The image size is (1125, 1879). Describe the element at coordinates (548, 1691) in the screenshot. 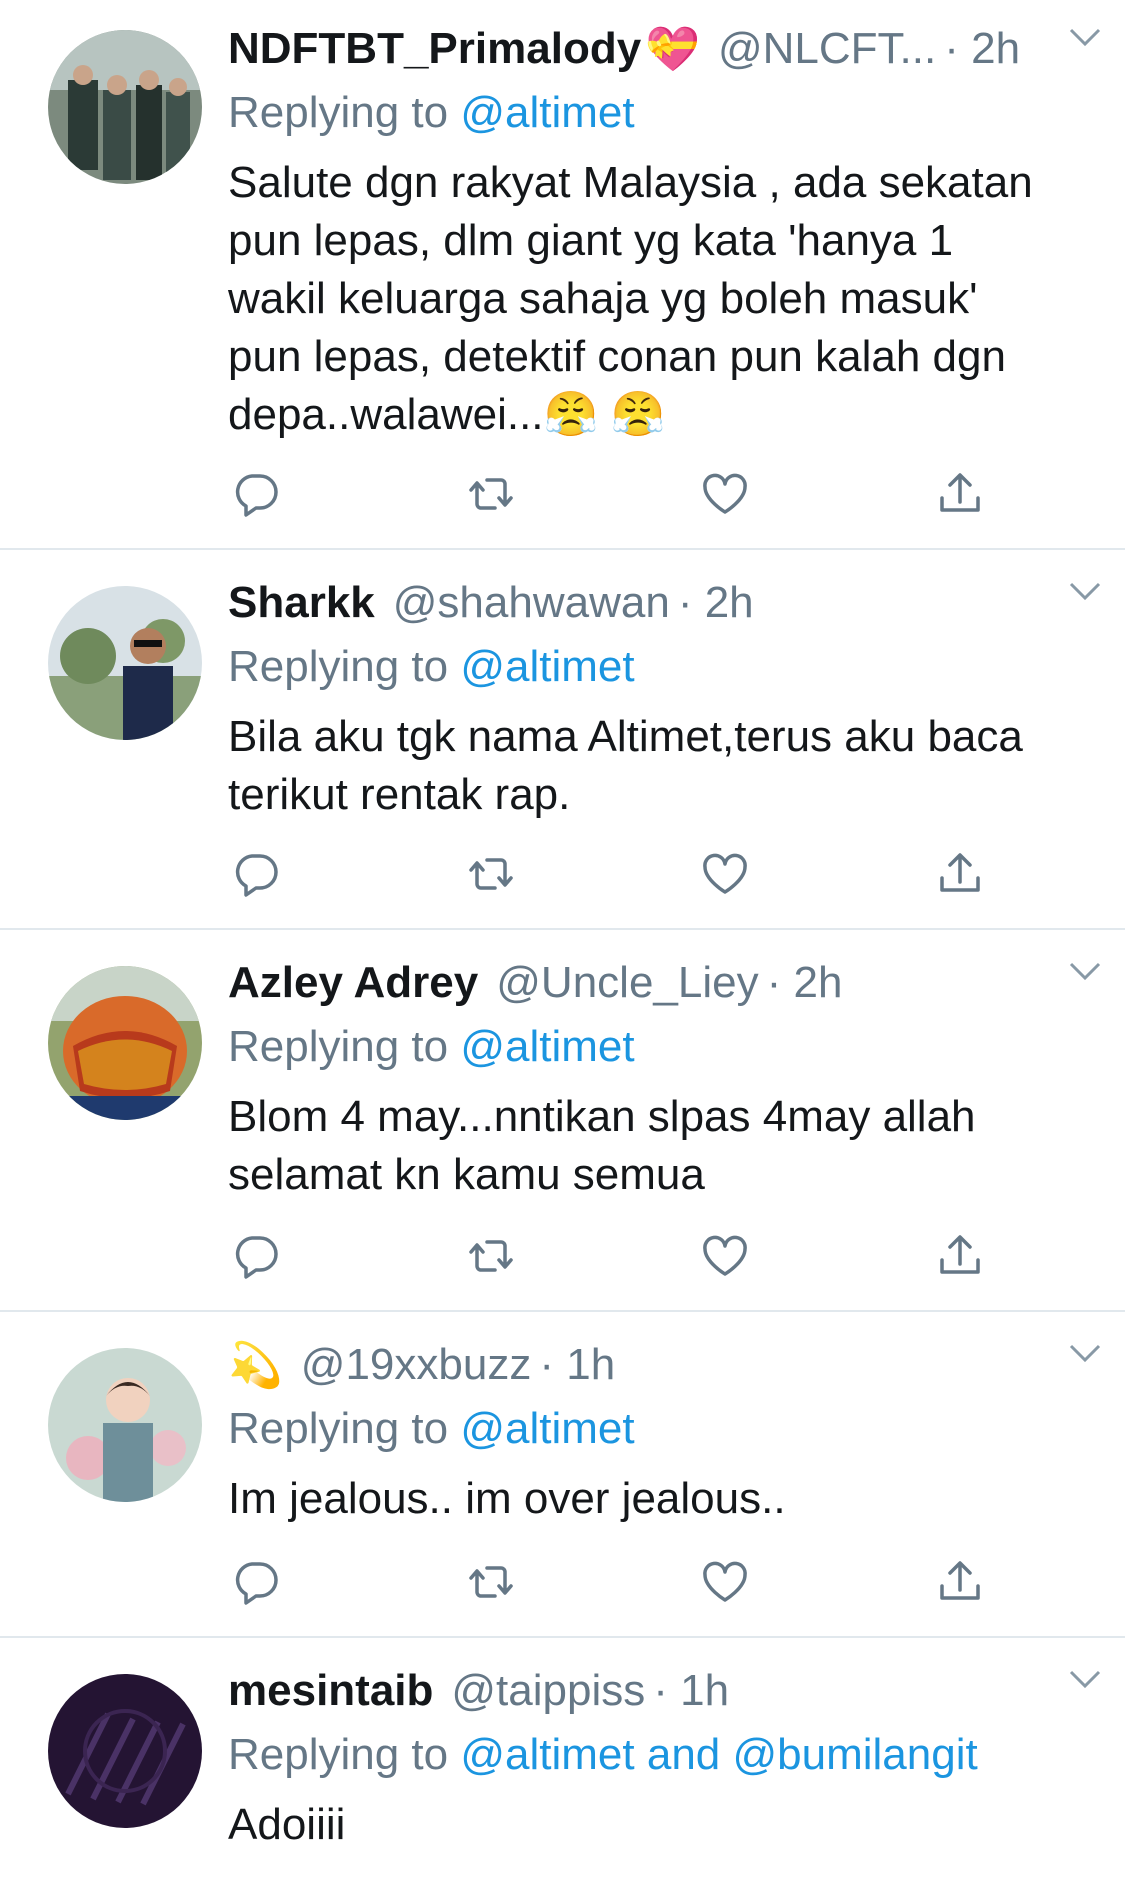

I see `user-handle: @taippiss` at that location.